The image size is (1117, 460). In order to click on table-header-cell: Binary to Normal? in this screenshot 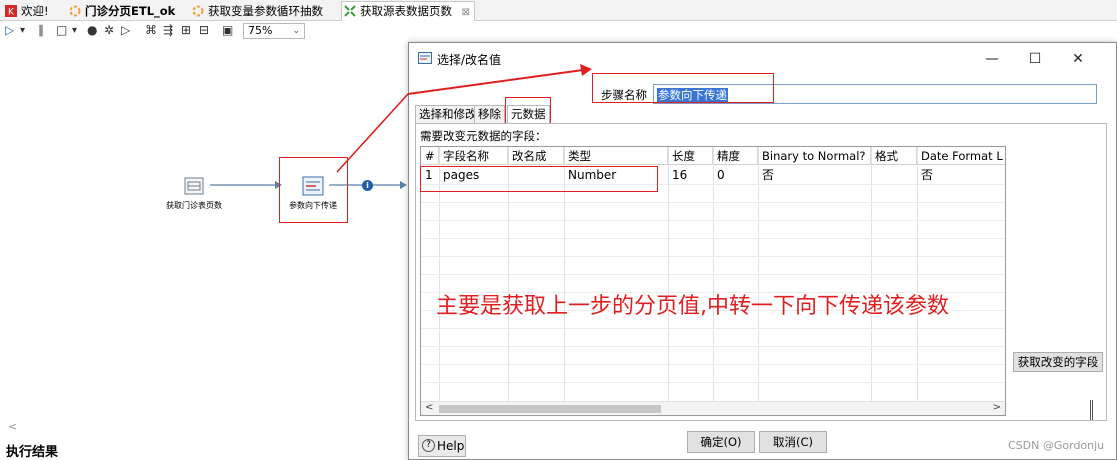, I will do `click(814, 156)`.